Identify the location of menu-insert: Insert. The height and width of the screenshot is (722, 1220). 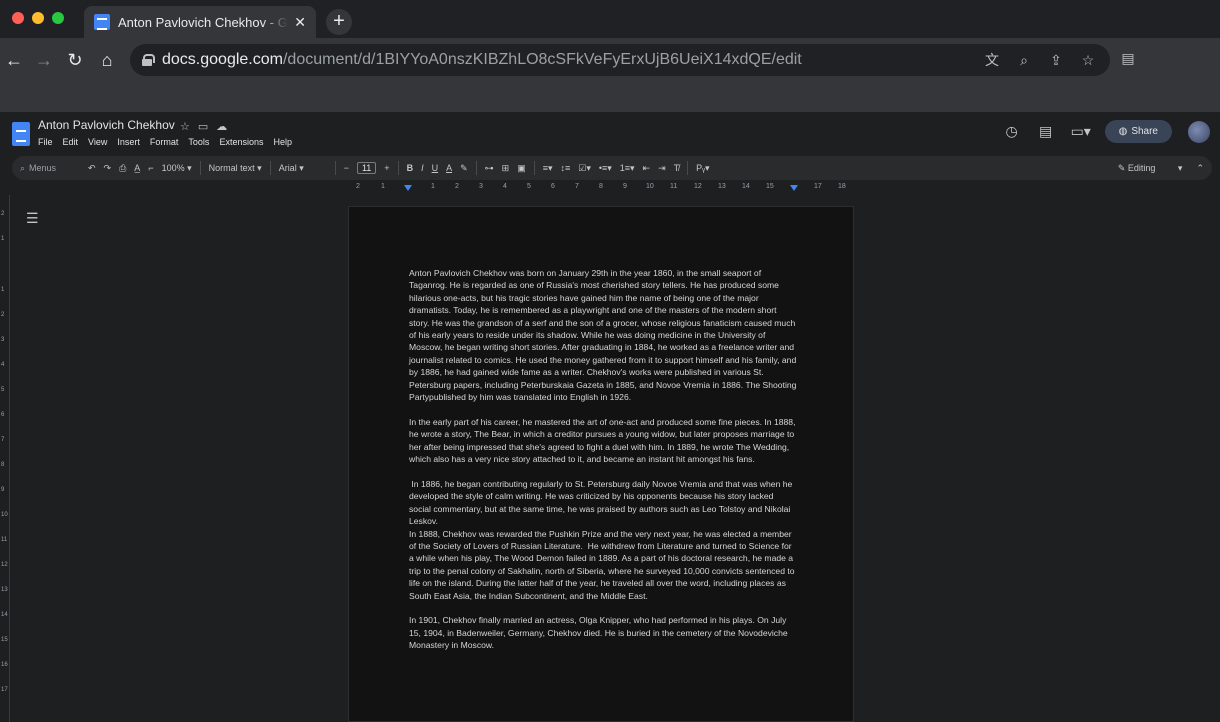
(128, 142).